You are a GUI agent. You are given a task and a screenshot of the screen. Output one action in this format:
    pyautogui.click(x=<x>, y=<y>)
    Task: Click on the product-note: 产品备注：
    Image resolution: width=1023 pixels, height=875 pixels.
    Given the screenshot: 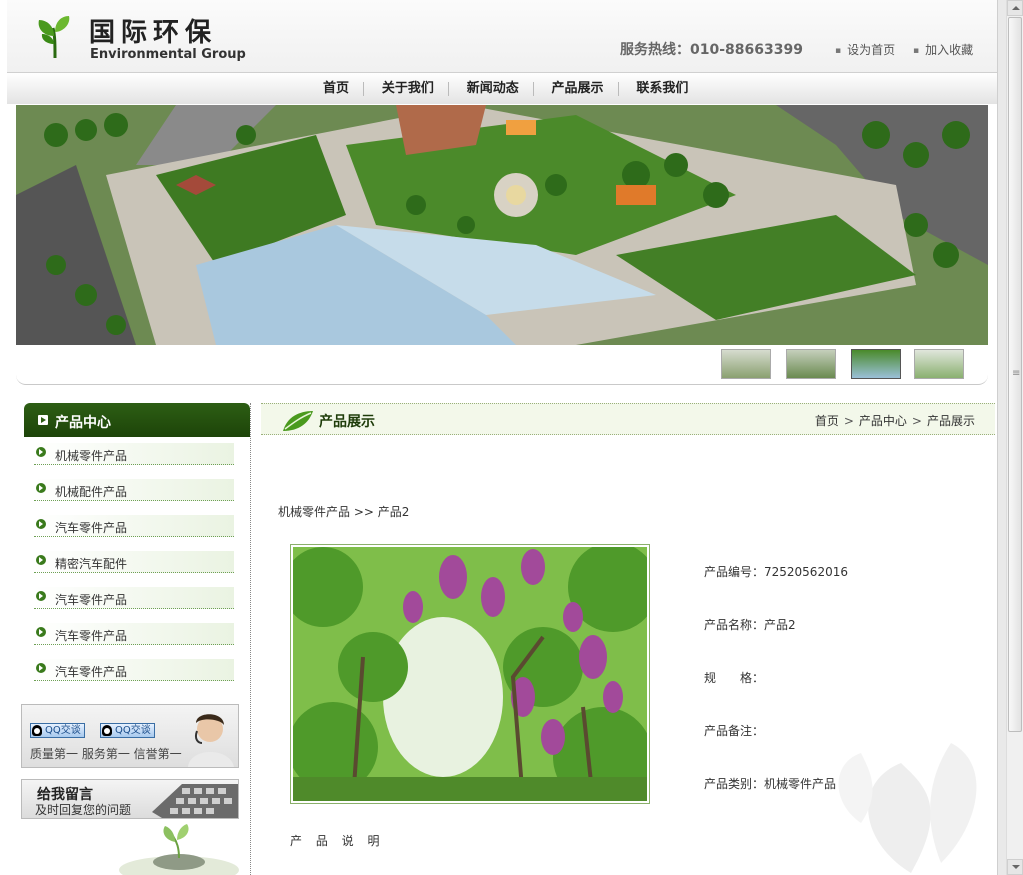 What is the action you would take?
    pyautogui.click(x=734, y=731)
    